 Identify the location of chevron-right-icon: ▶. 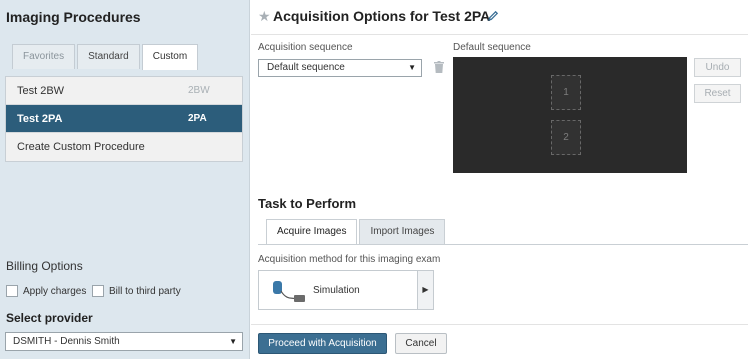
(425, 290).